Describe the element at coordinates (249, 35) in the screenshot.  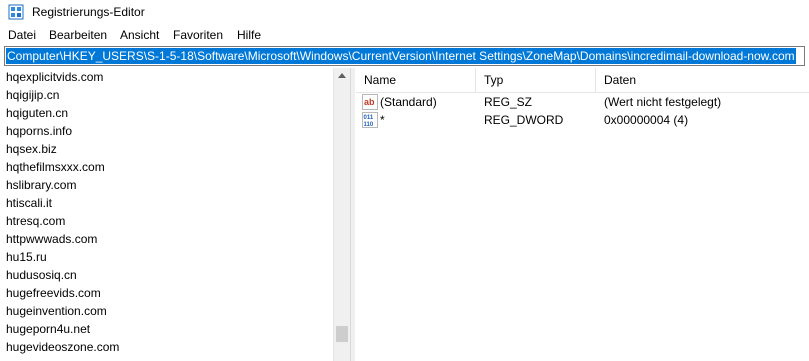
I see `menu-hilfe: Hilfe` at that location.